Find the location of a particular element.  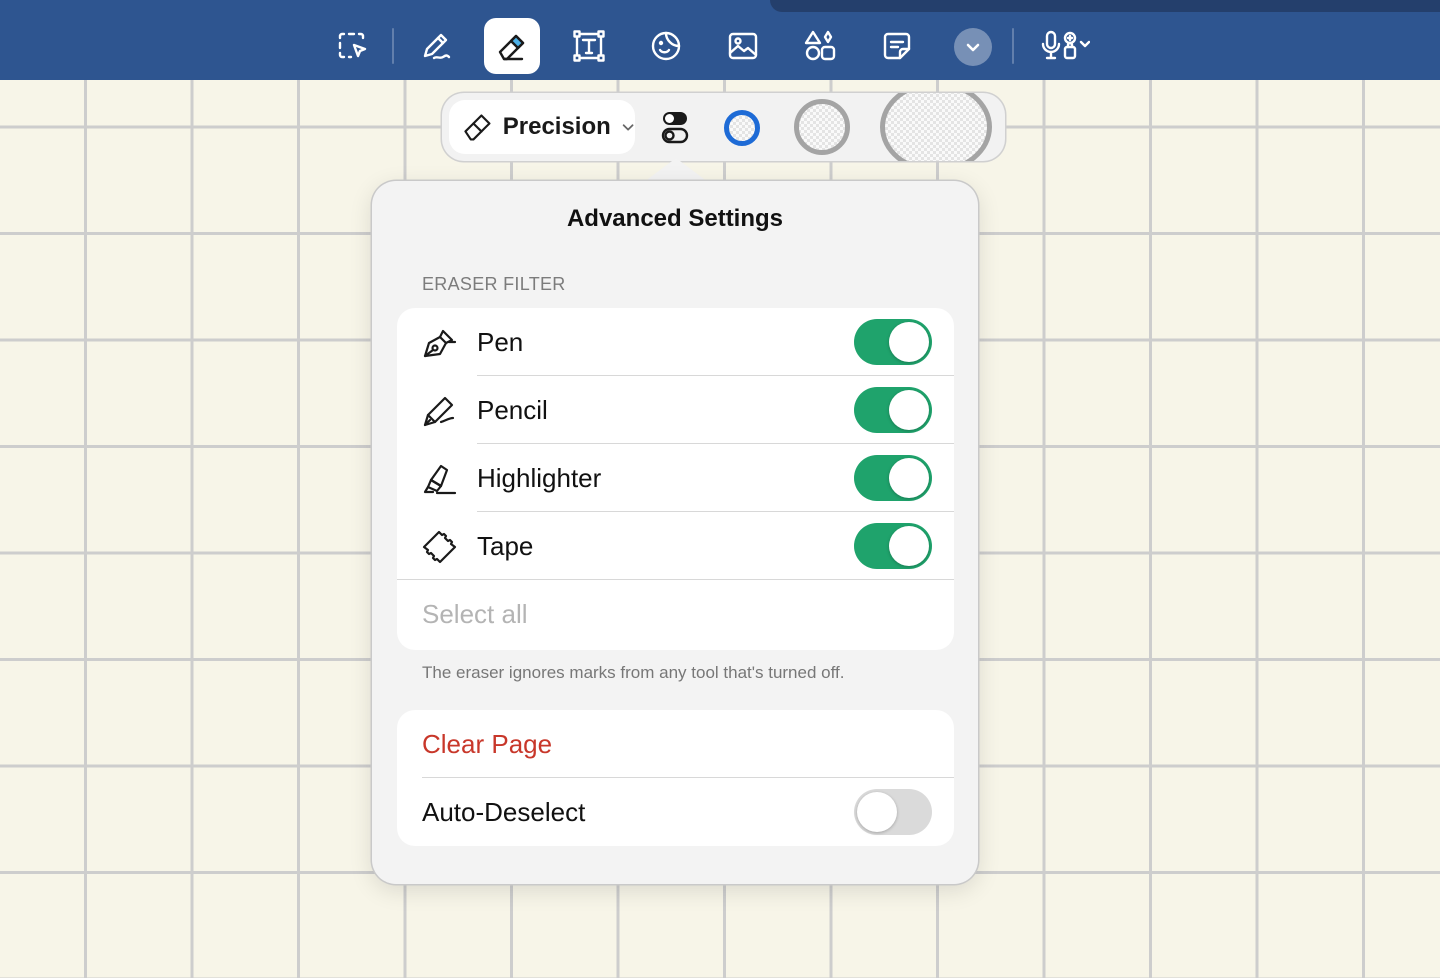

fountain-pen-icon is located at coordinates (440, 343).